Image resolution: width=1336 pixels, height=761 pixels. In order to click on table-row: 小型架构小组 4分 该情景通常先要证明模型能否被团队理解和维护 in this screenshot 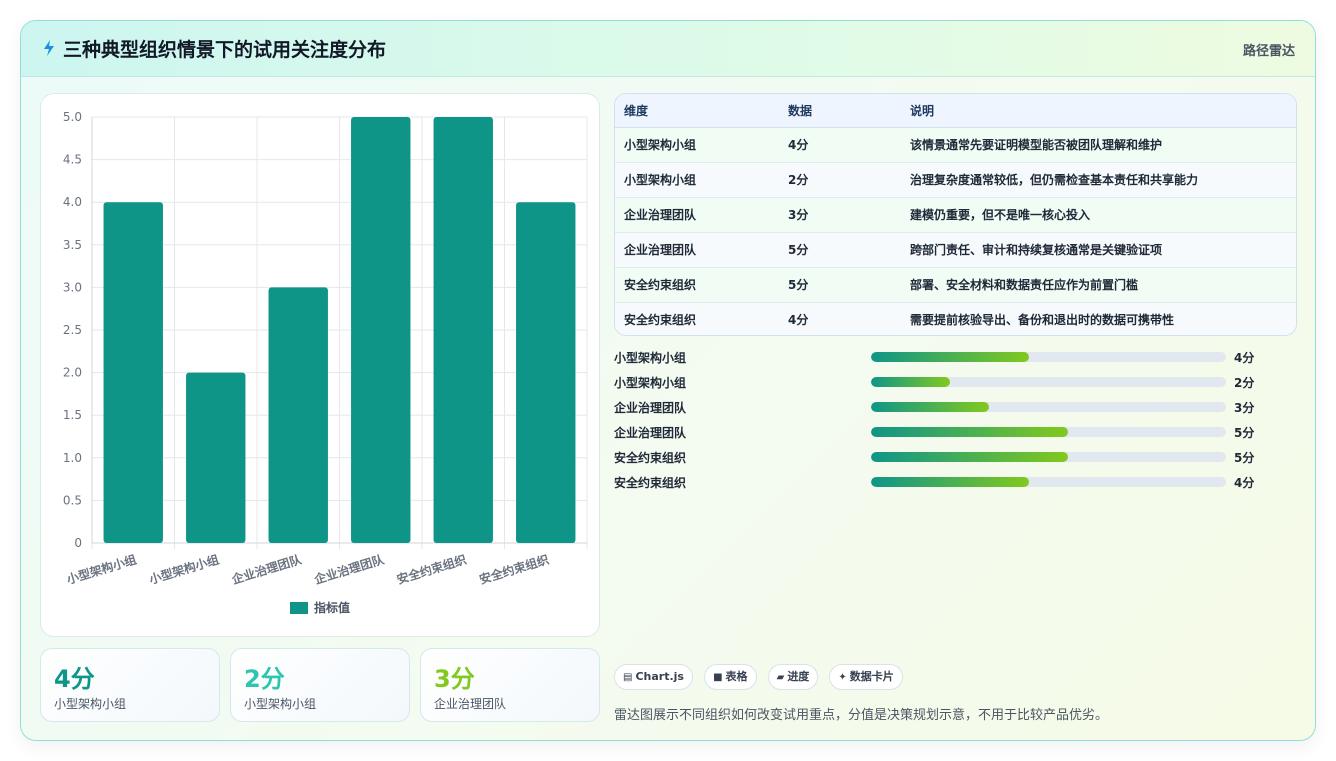, I will do `click(955, 145)`.